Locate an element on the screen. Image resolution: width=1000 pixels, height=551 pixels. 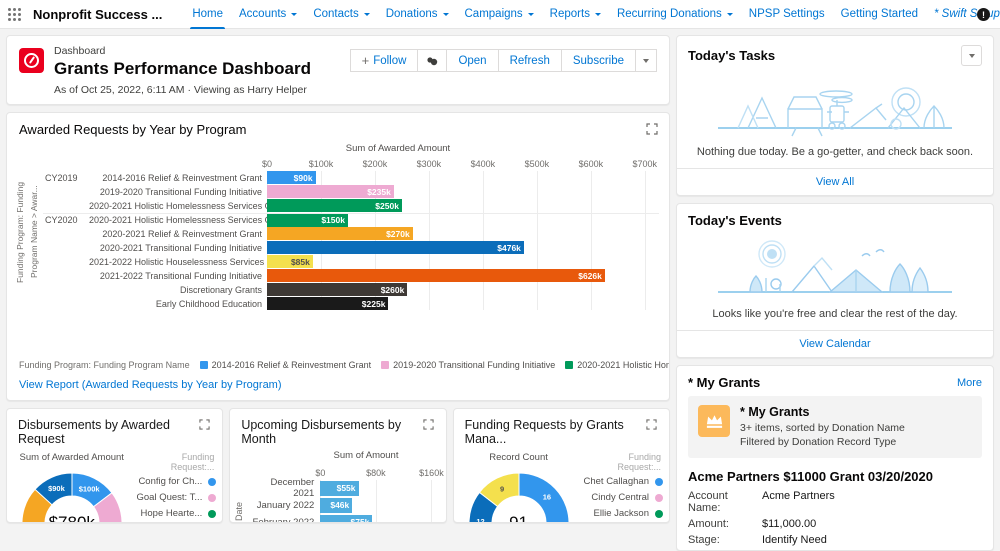
nav-tab-recurring-donations: Recurring Donations is located at coordinates (675, 14).